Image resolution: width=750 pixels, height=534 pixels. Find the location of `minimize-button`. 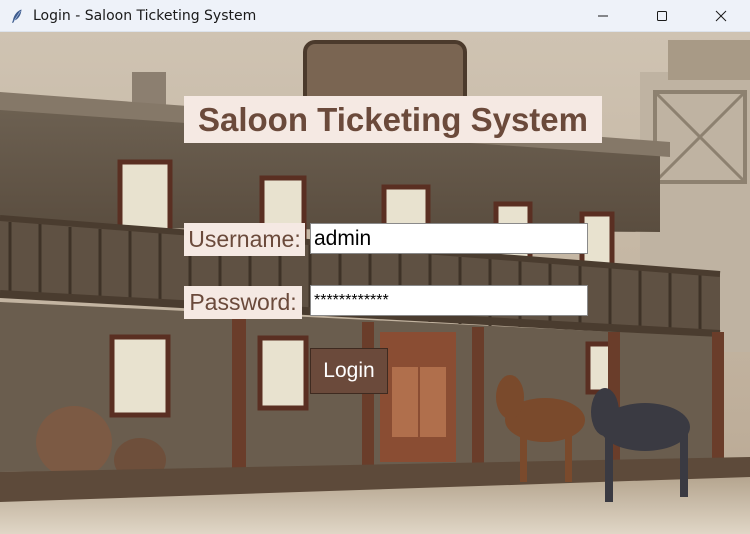

minimize-button is located at coordinates (602, 16).